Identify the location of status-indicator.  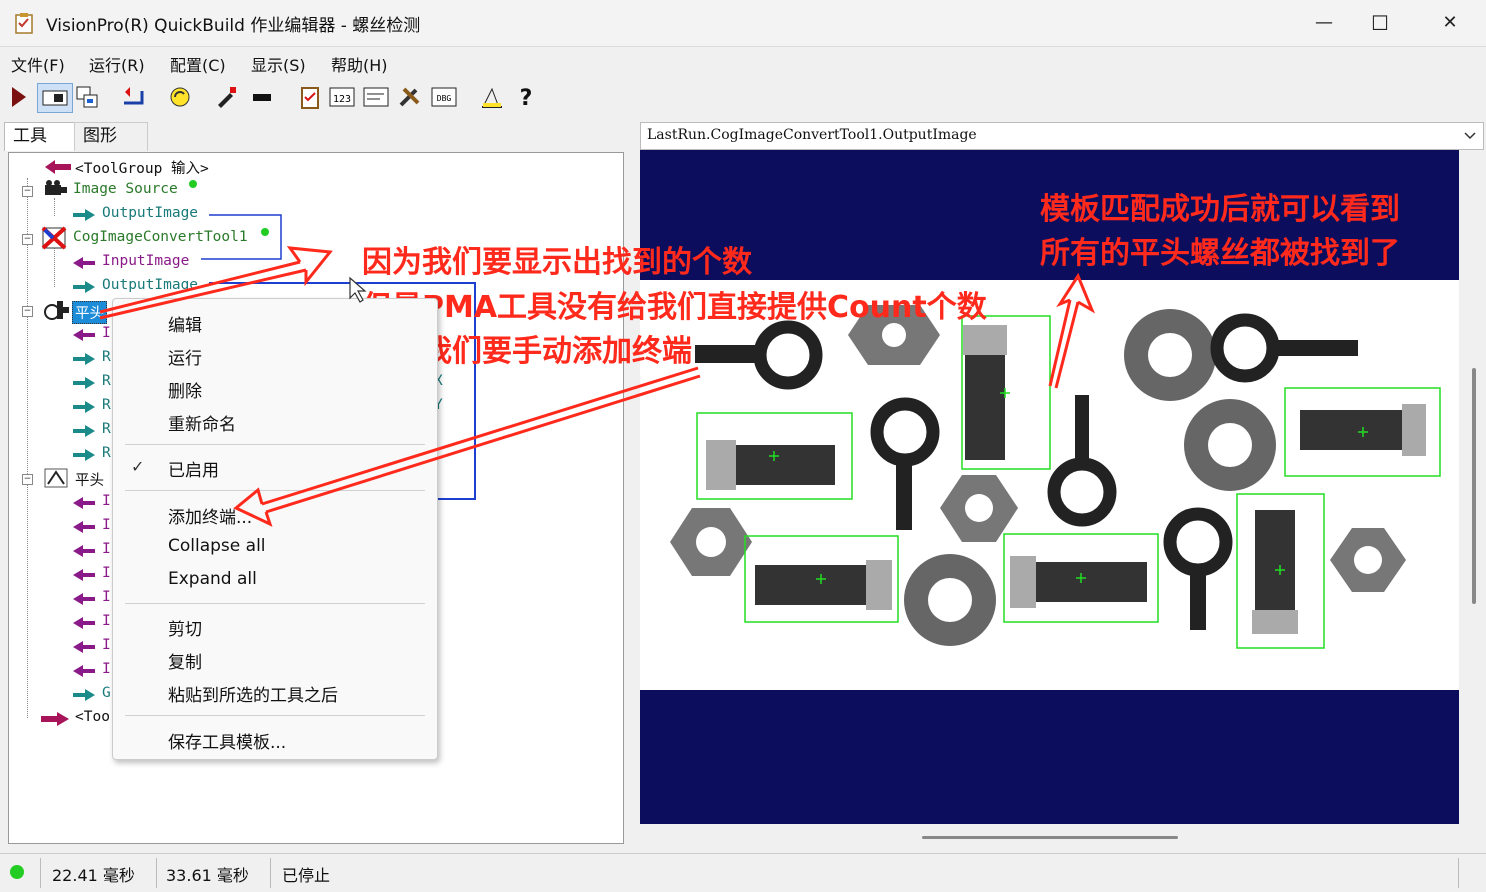
(17, 872).